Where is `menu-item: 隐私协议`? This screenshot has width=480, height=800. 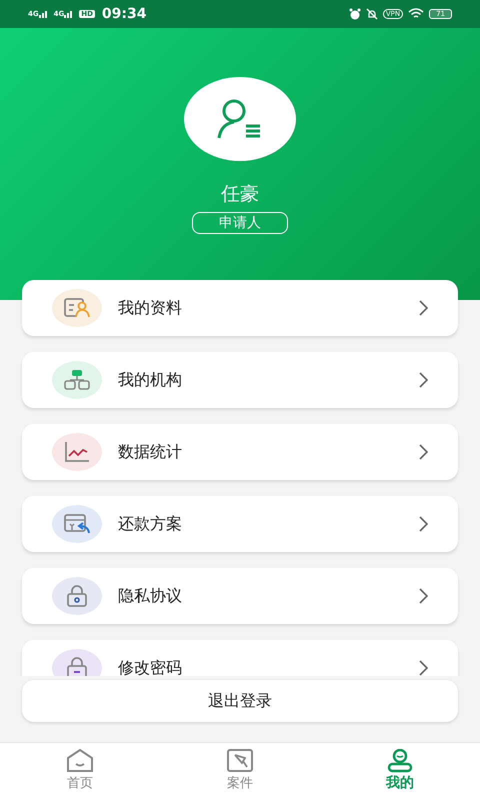 menu-item: 隐私协议 is located at coordinates (240, 596).